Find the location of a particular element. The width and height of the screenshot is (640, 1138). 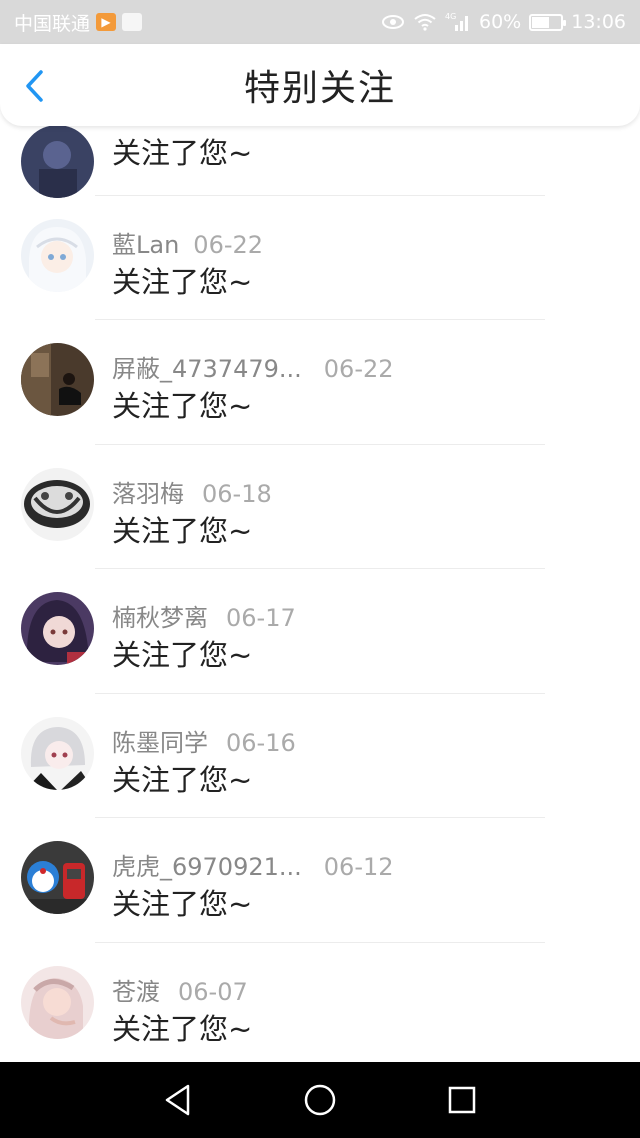

status-bar-left: 中国联通 ▶ is located at coordinates (78, 22).